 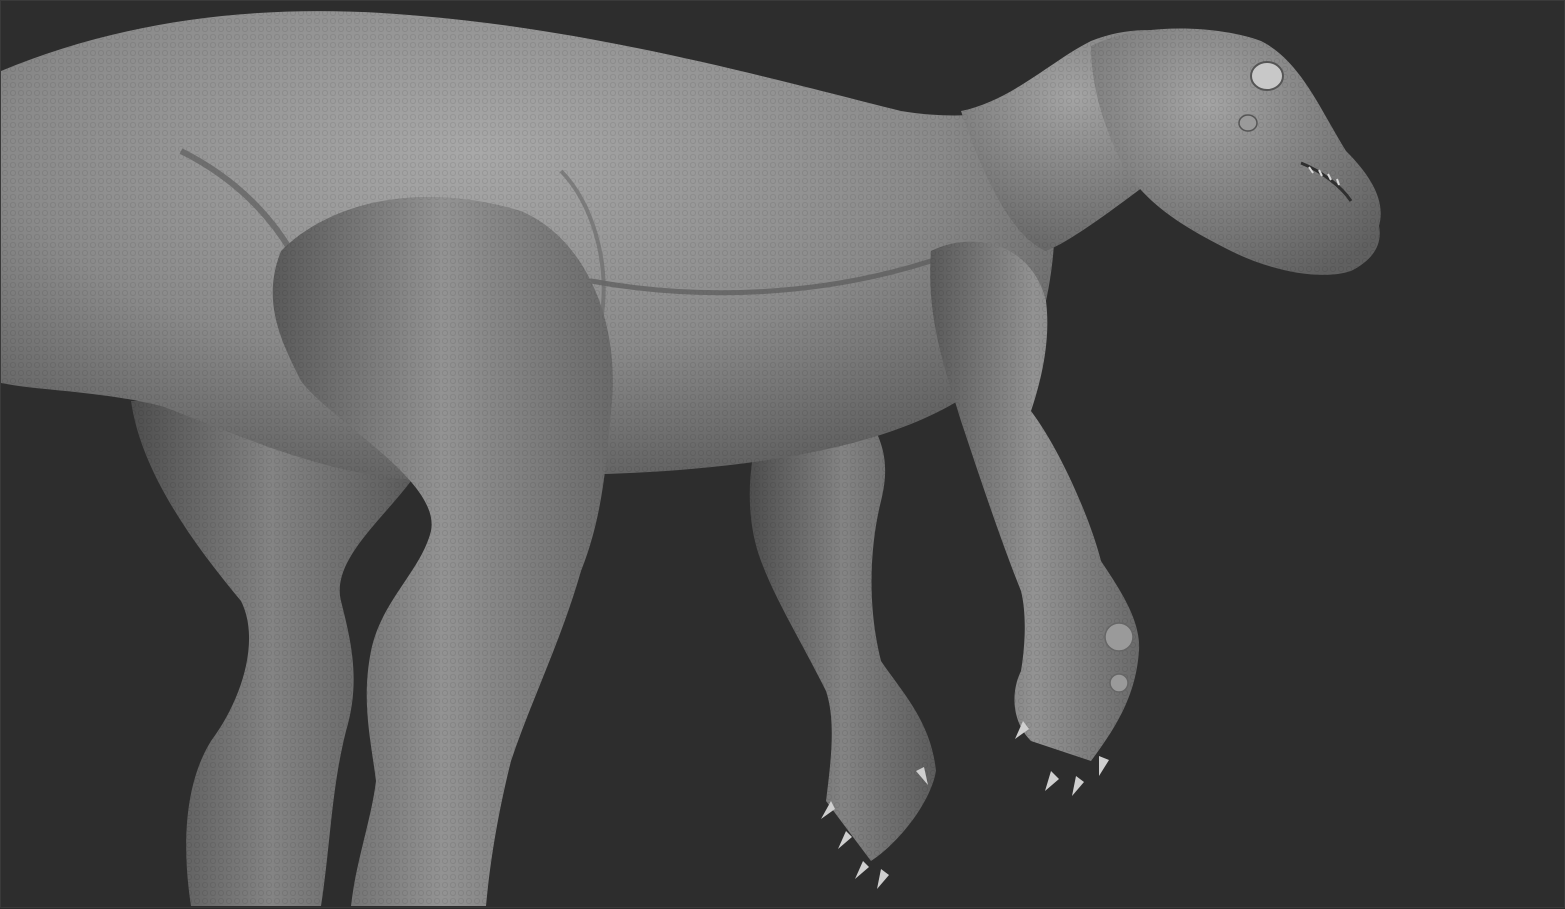 I want to click on eye, so click(x=1267, y=76).